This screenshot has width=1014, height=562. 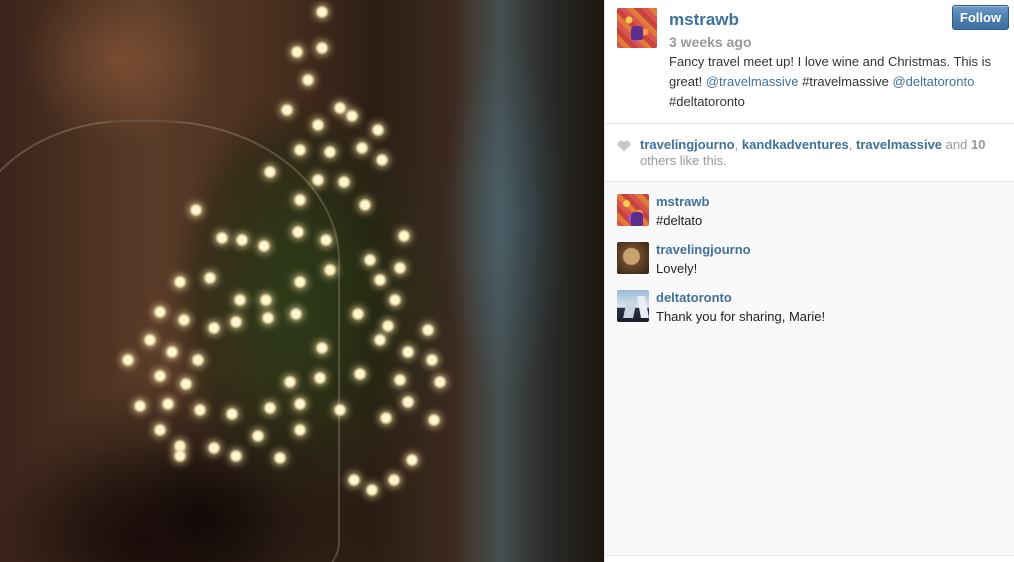 What do you see at coordinates (741, 316) in the screenshot?
I see `comment-text: Thank you for sharing, Marie!` at bounding box center [741, 316].